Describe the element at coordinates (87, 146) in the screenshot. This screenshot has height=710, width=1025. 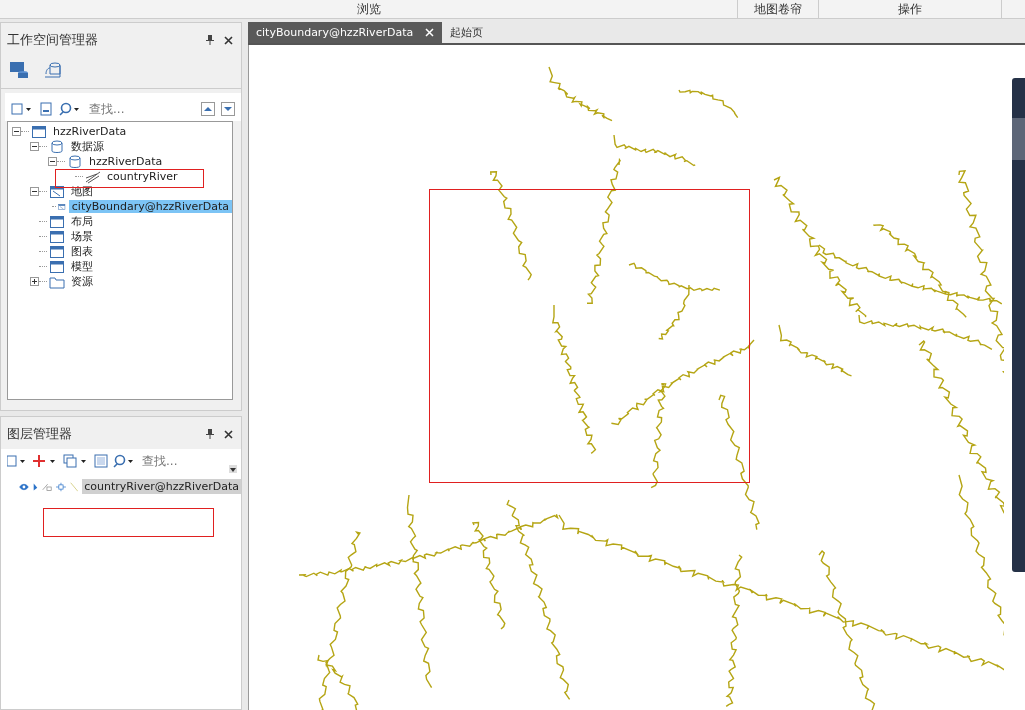
I see `tree-item: 数据源` at that location.